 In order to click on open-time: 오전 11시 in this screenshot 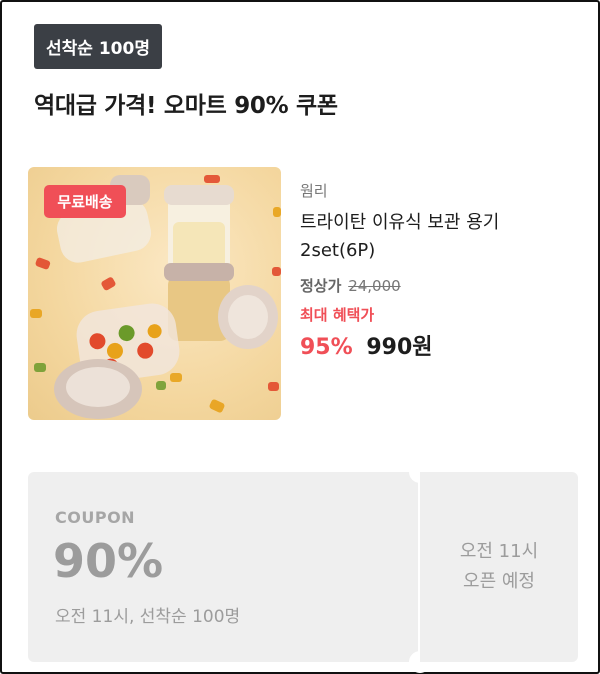, I will do `click(499, 551)`.